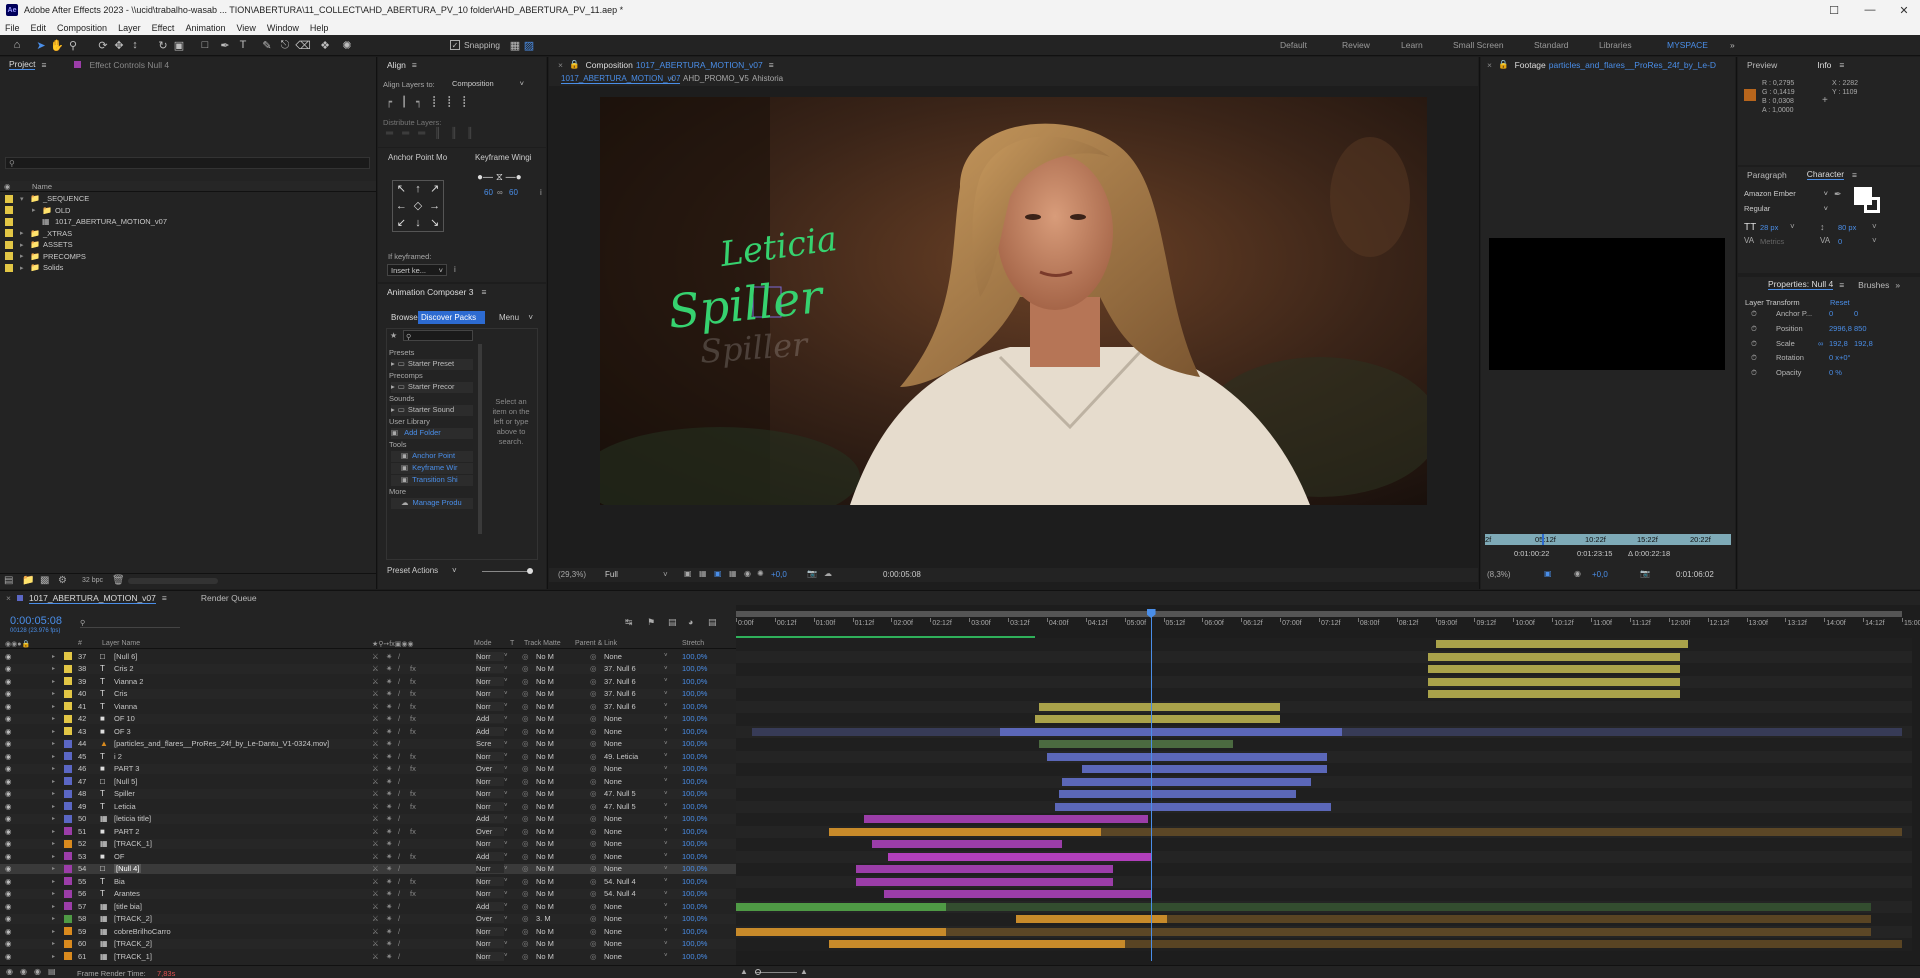 This screenshot has height=978, width=1920. I want to click on font-style-dropdown: Regular ˅, so click(1787, 209).